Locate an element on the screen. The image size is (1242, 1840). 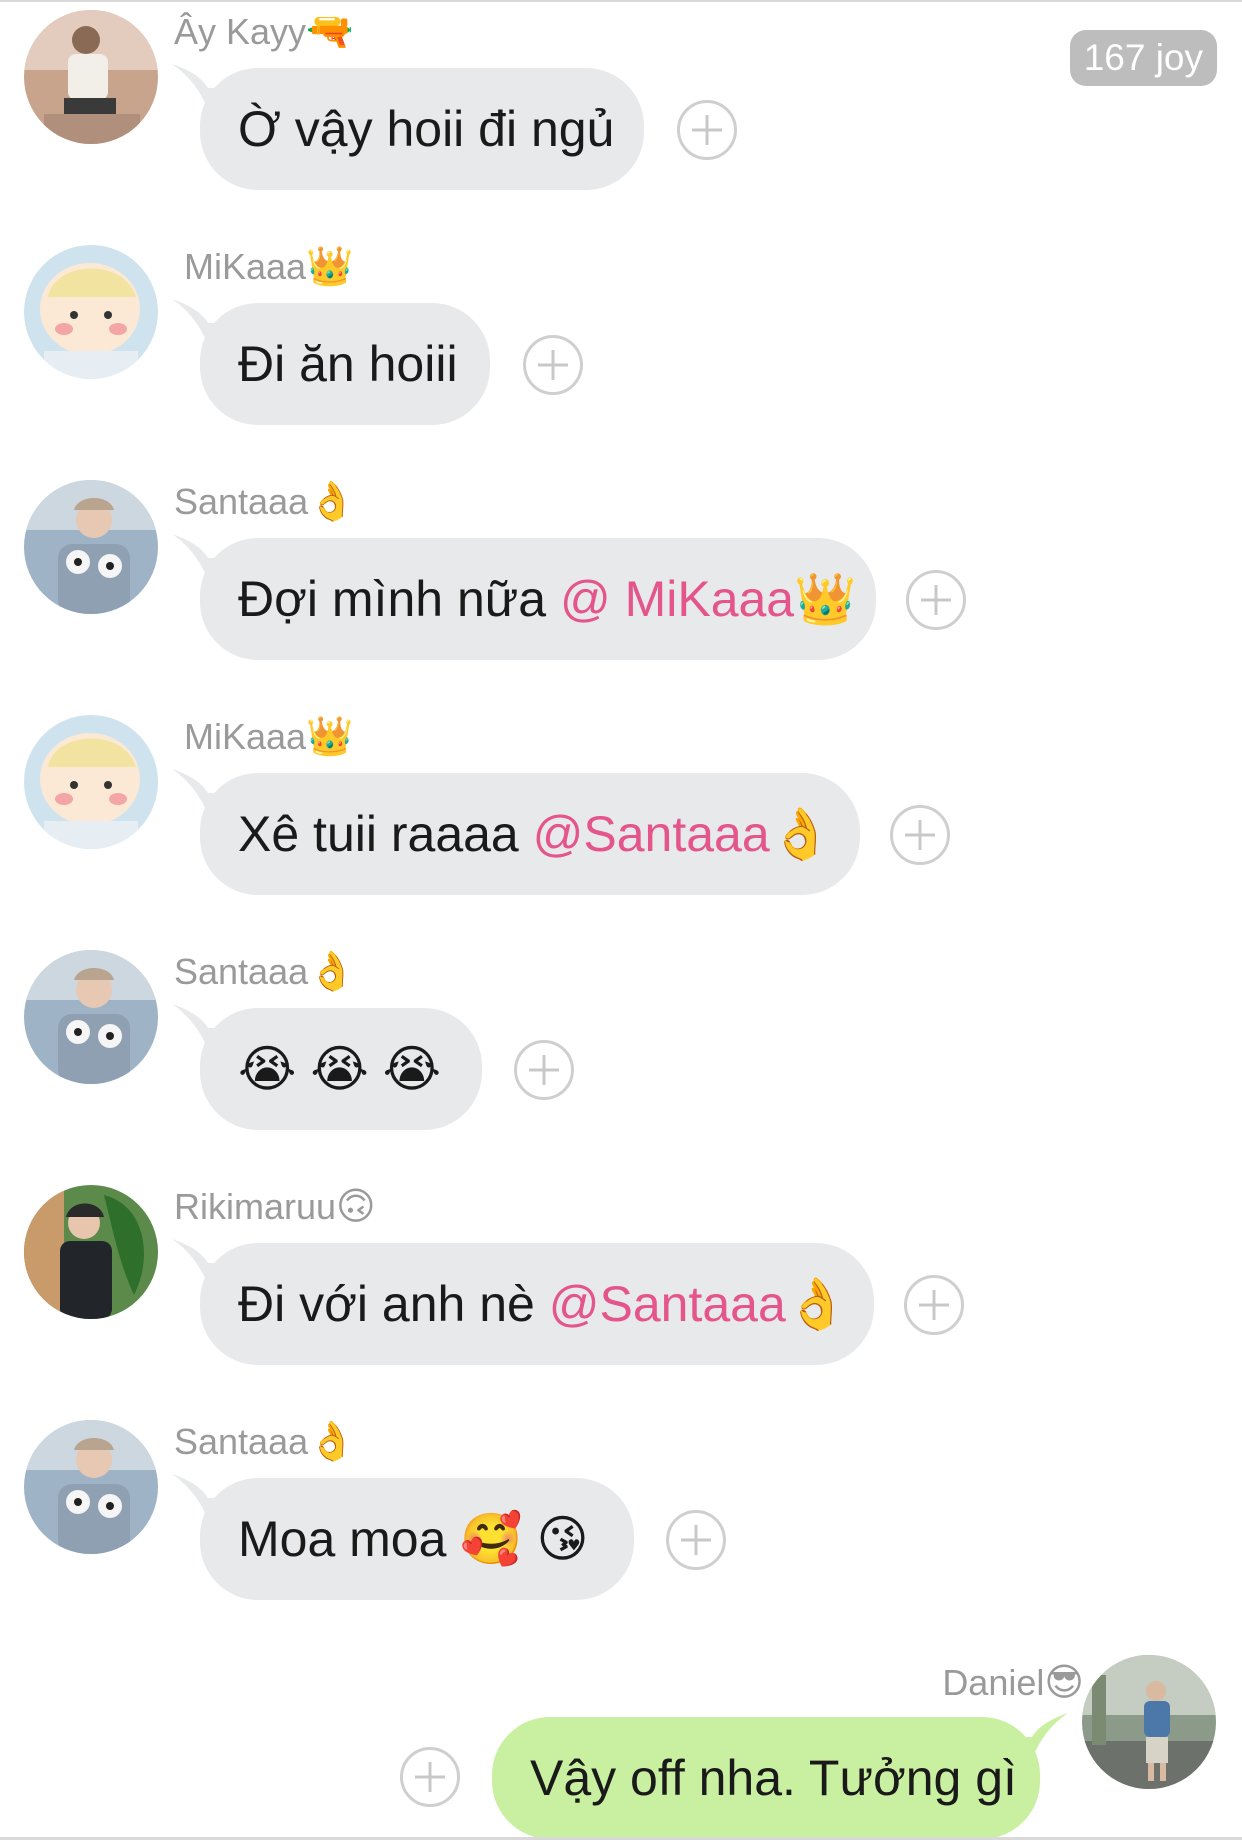
message-bubble: 😭 😭 😭 is located at coordinates (327, 1067).